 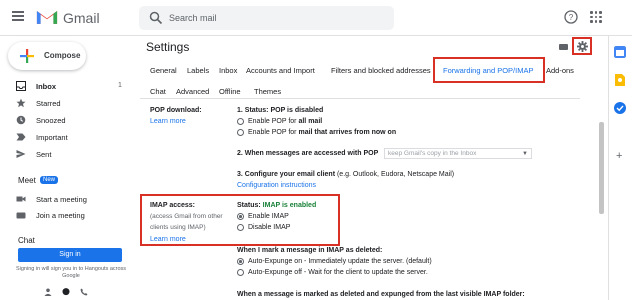 I want to click on compose-plus-icon, so click(x=27, y=56).